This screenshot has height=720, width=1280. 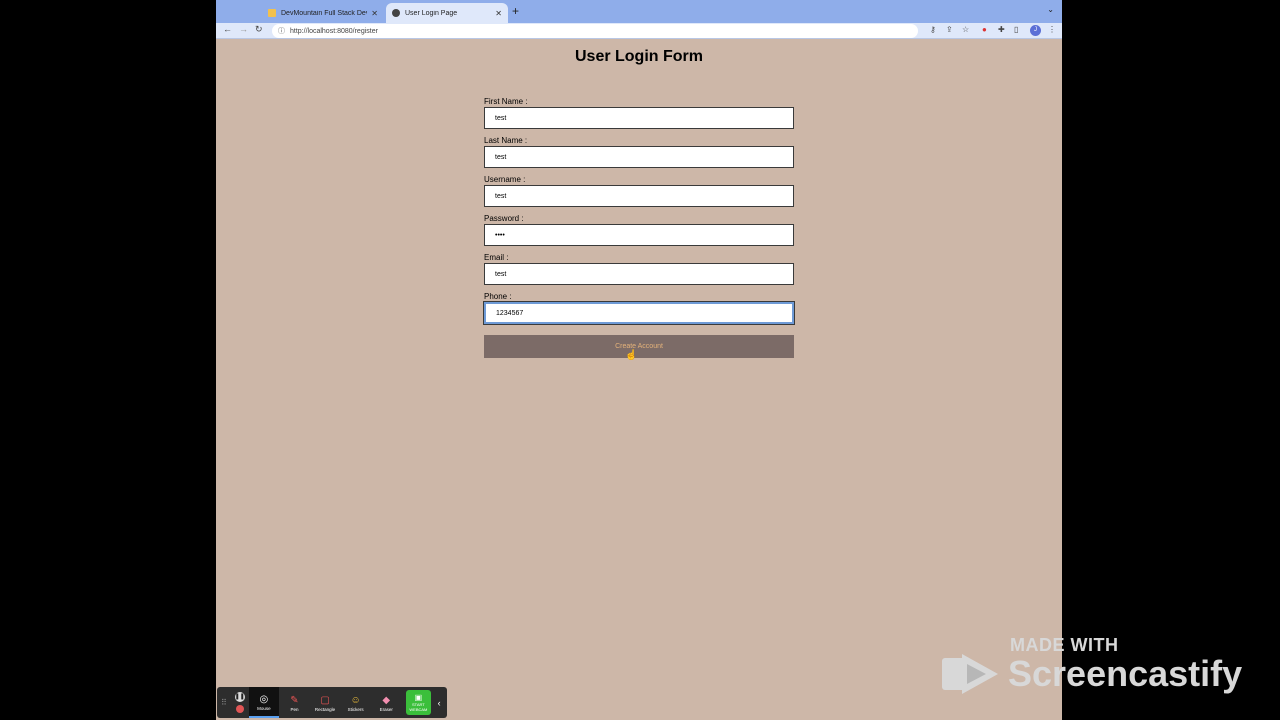 I want to click on tool-eraser: ◆ Eraser, so click(x=386, y=702).